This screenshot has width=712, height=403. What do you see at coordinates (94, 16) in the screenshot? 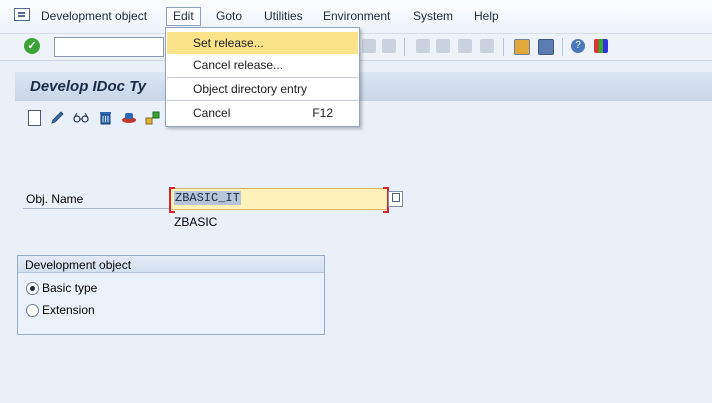
I see `menu-development-object: Development object` at bounding box center [94, 16].